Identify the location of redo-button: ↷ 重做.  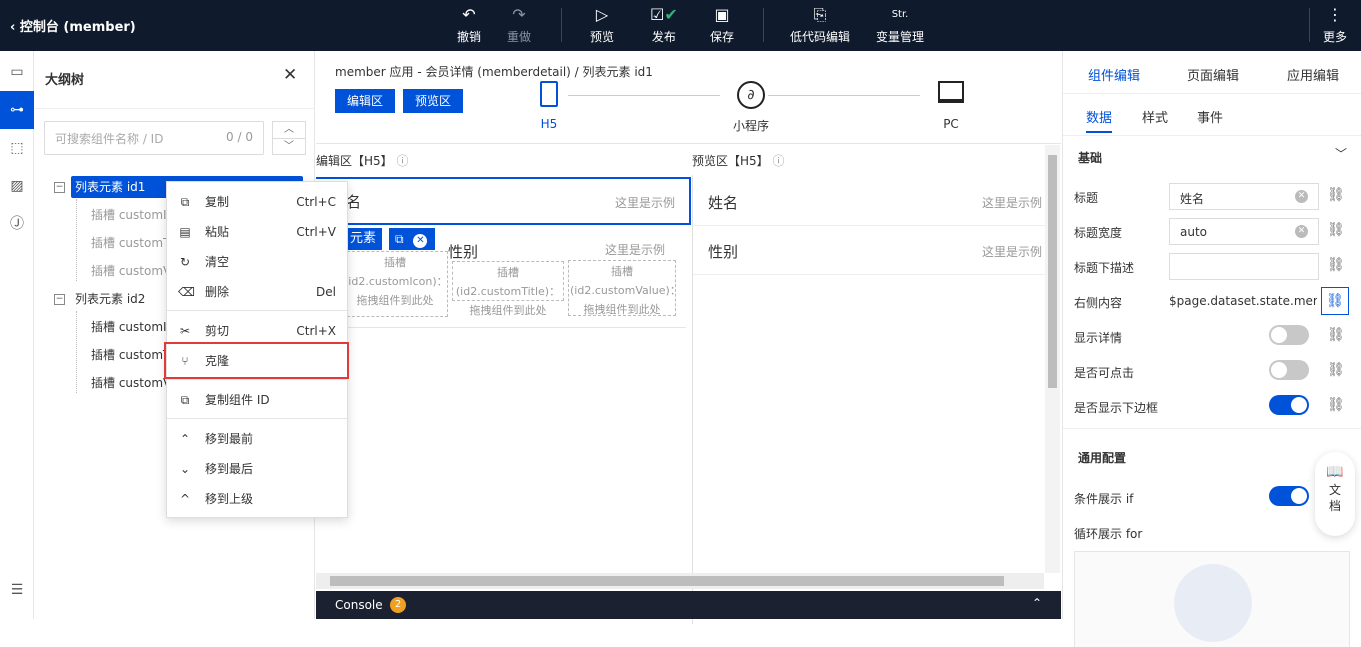
(519, 24).